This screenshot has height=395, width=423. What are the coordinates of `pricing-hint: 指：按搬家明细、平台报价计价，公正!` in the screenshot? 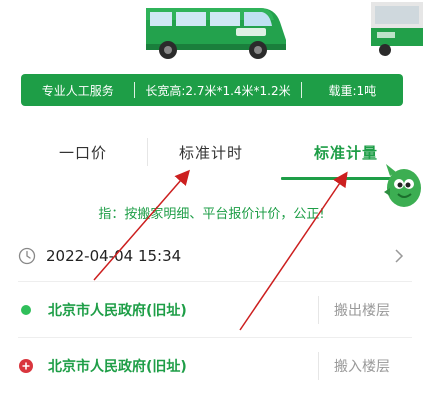 It's located at (211, 214).